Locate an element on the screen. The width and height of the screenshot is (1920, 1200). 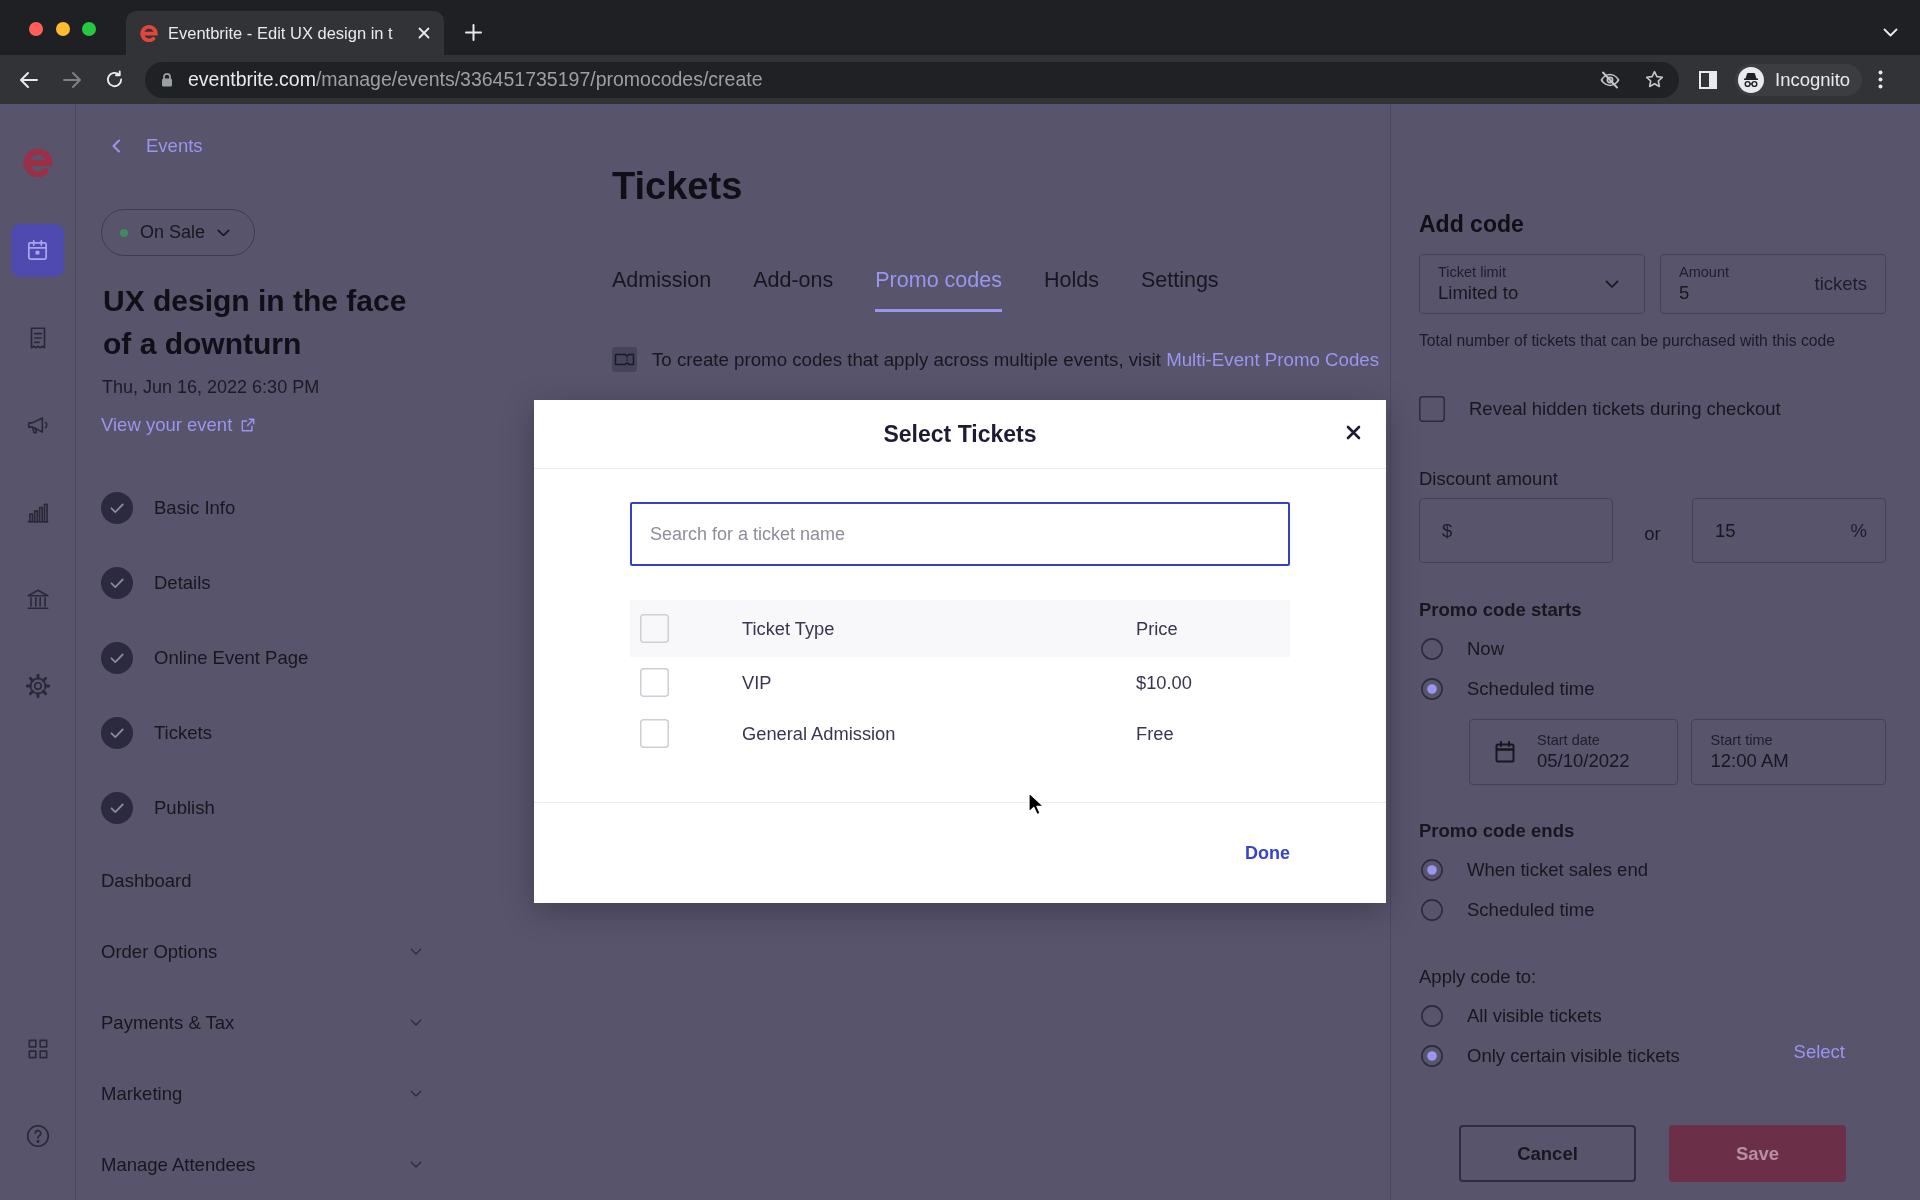
radio-label: When ticket sales end is located at coordinates (1557, 870).